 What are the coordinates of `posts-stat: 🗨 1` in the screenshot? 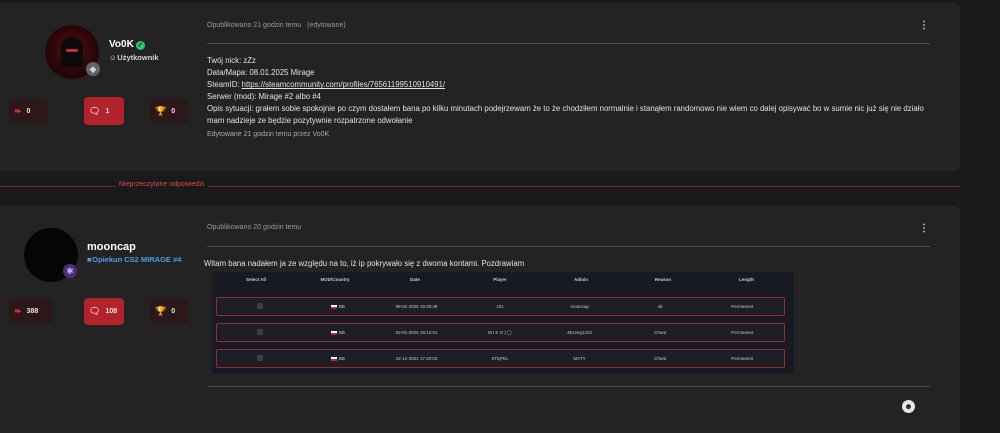 It's located at (104, 111).